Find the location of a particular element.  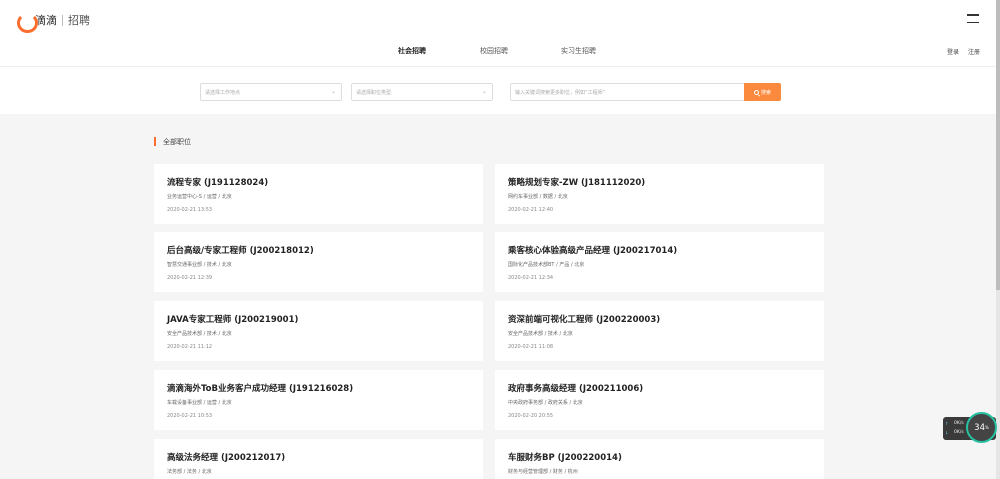

tab-intern-recruitment: 实习生招聘 is located at coordinates (578, 51).